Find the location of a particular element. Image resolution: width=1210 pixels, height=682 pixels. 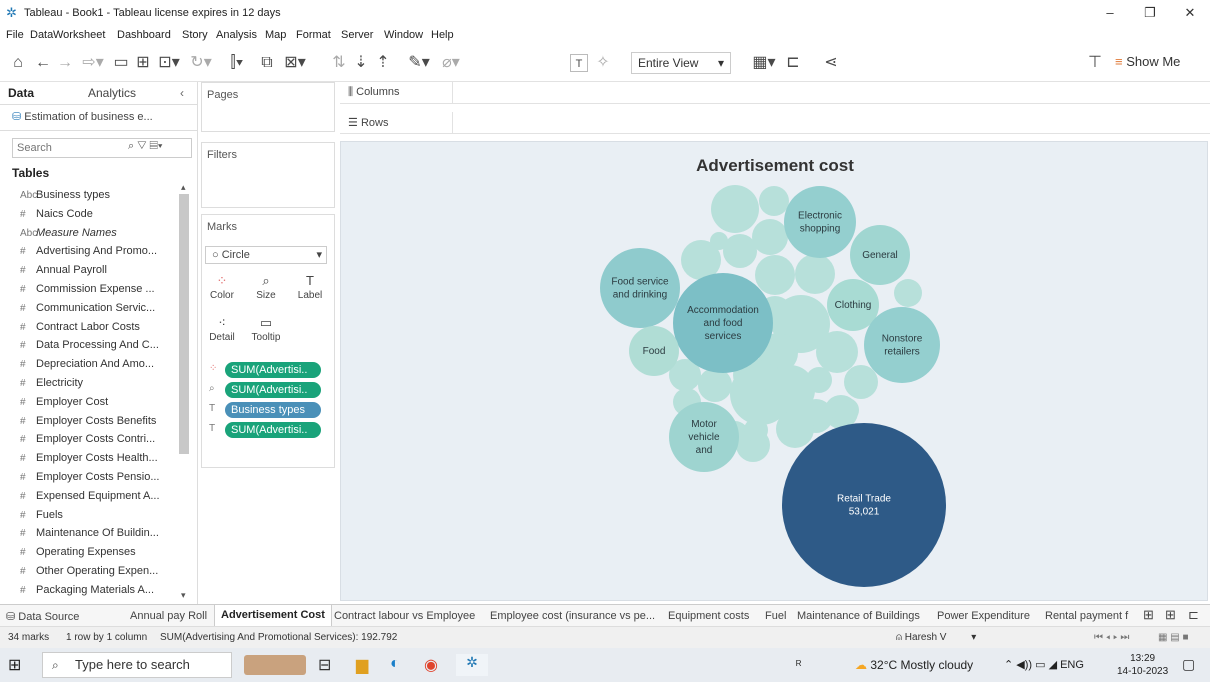

field-item: # Annual Payroll is located at coordinates (99, 270).